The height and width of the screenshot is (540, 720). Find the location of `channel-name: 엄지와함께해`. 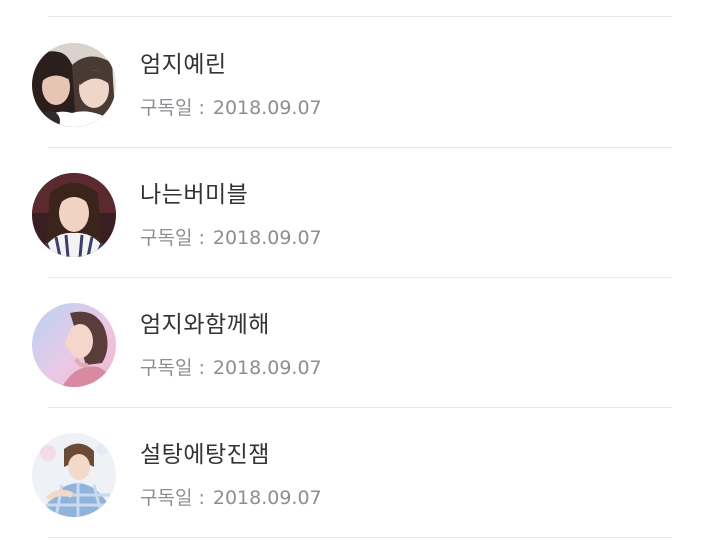

channel-name: 엄지와함께해 is located at coordinates (205, 322).